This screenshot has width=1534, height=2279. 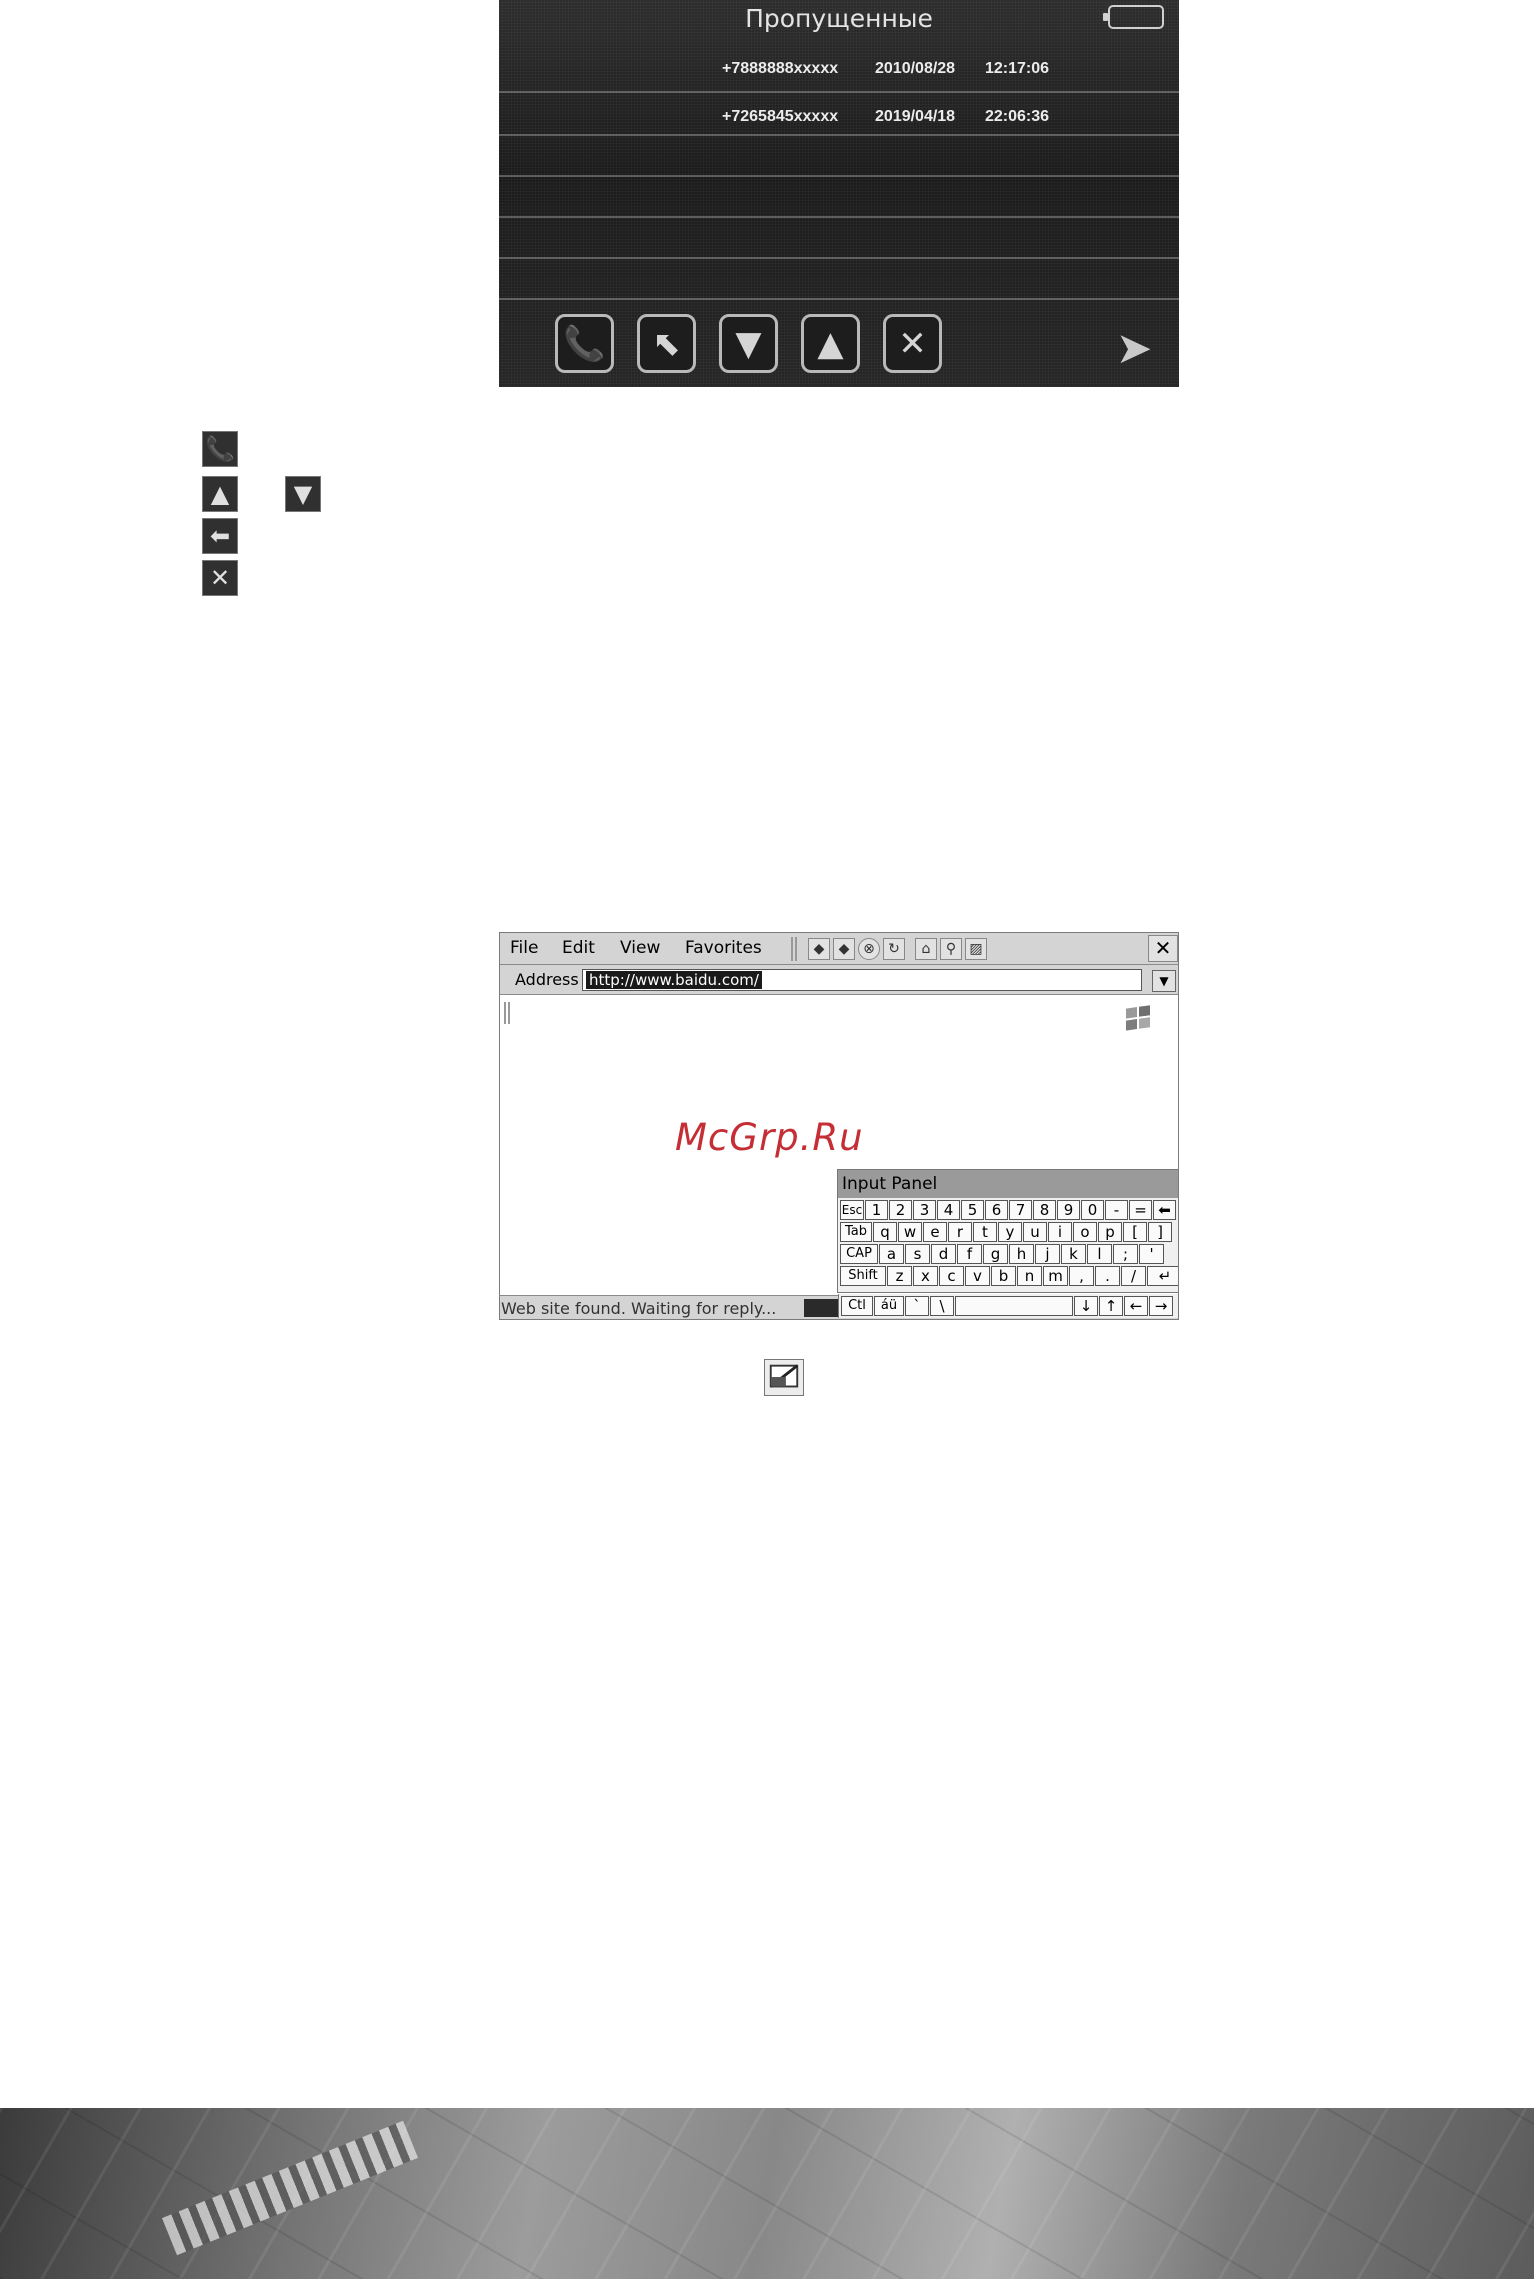 I want to click on key: h, so click(x=1021, y=1254).